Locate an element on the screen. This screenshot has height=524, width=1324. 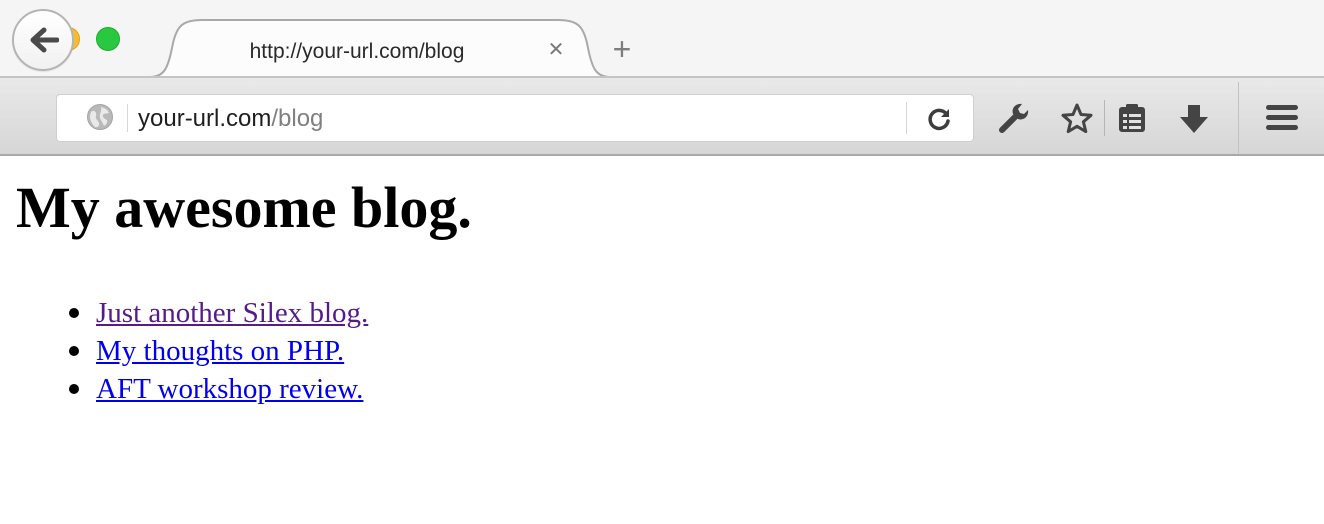
star-icon is located at coordinates (1077, 119).